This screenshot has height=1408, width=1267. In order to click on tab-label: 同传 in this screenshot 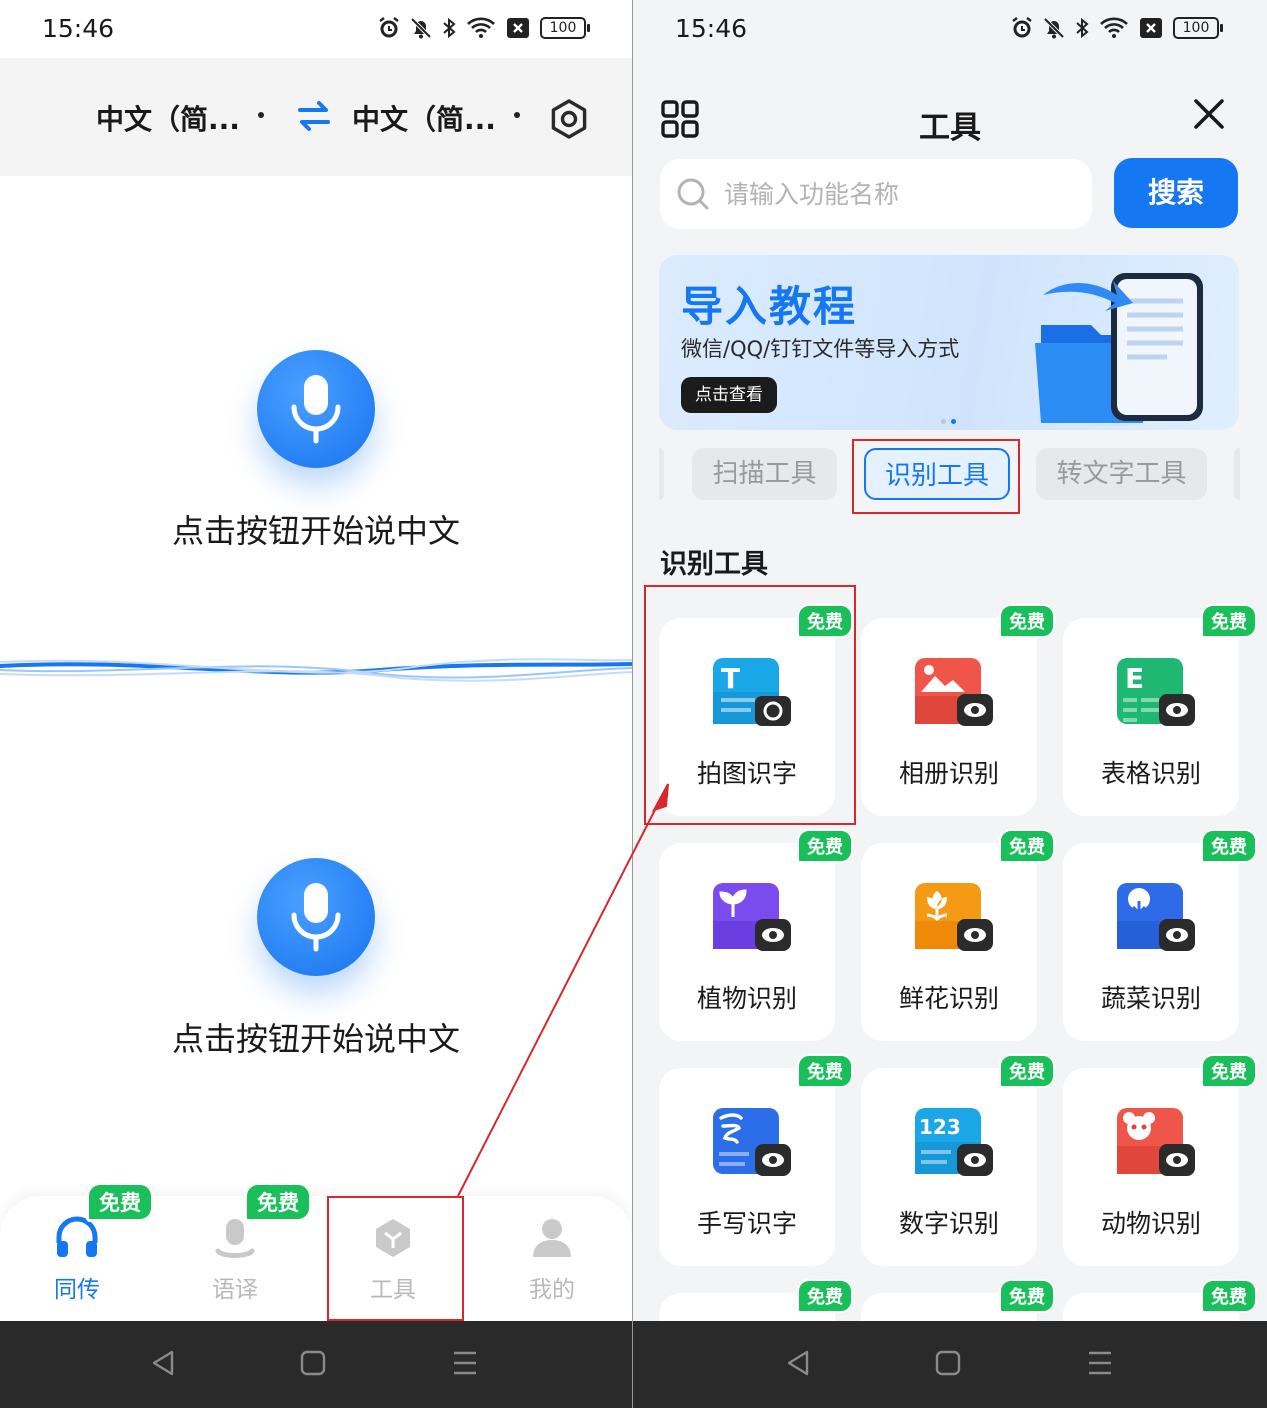, I will do `click(77, 1290)`.